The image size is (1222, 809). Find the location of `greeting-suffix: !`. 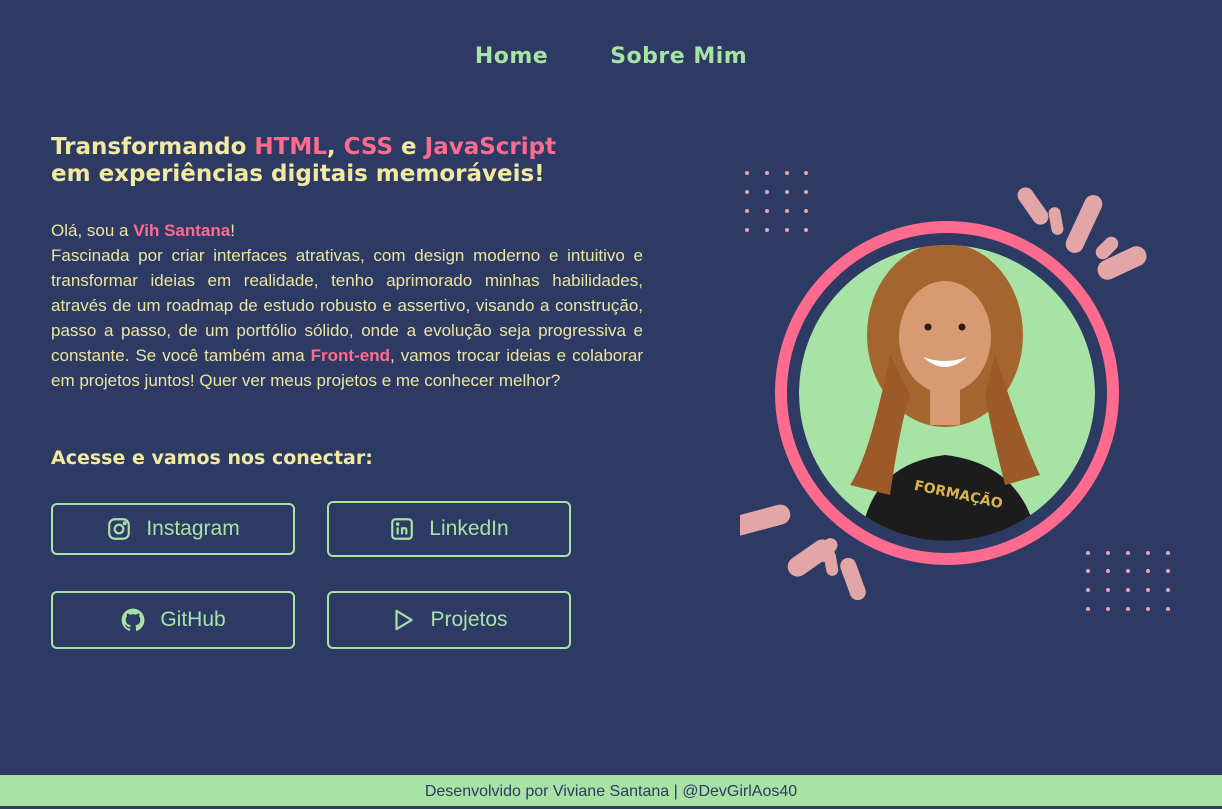

greeting-suffix: ! is located at coordinates (232, 230).